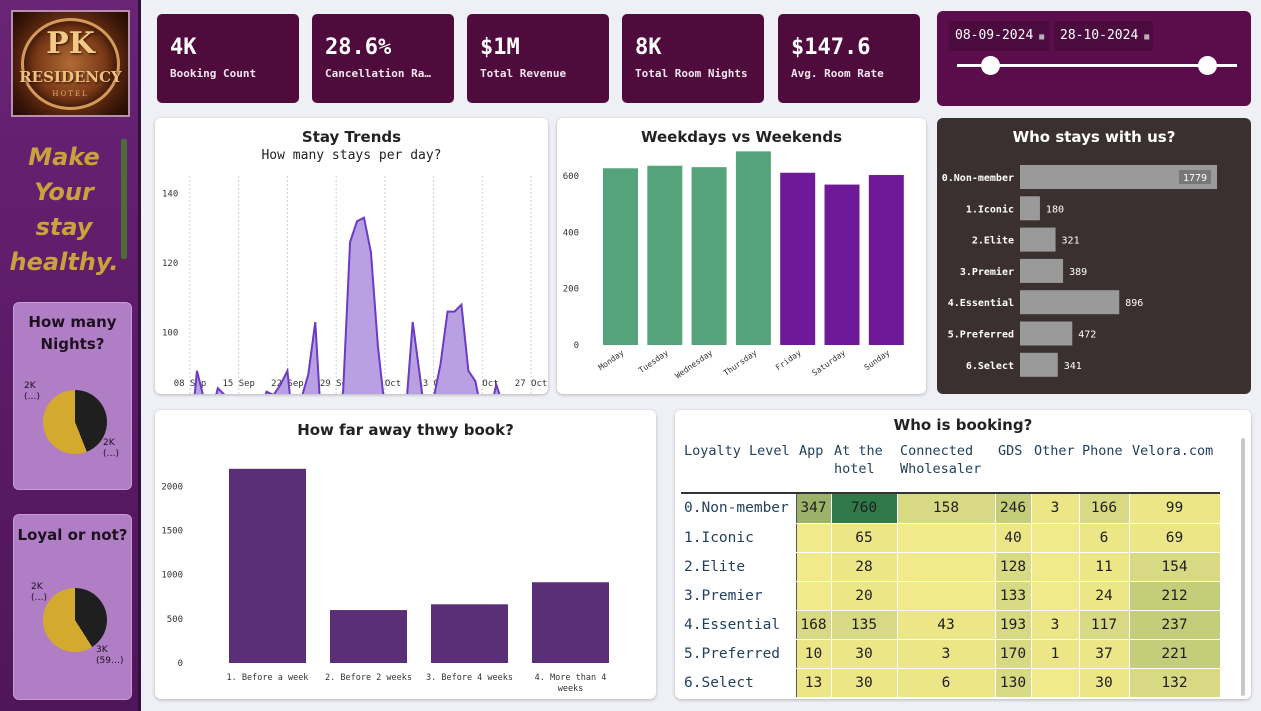 This screenshot has height=711, width=1261. What do you see at coordinates (72, 333) in the screenshot?
I see `nights-card-title: How many Nights?` at bounding box center [72, 333].